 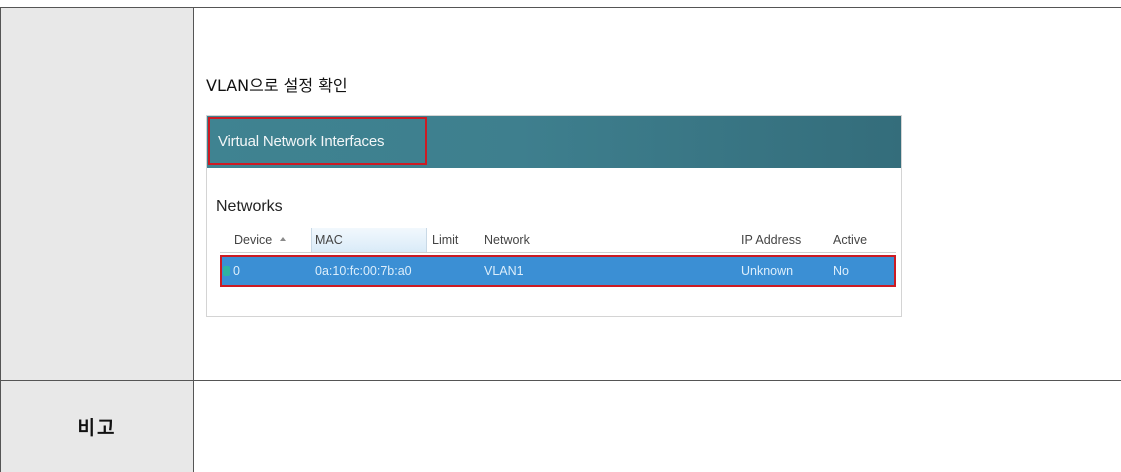 What do you see at coordinates (283, 239) in the screenshot?
I see `sort-ascending-icon` at bounding box center [283, 239].